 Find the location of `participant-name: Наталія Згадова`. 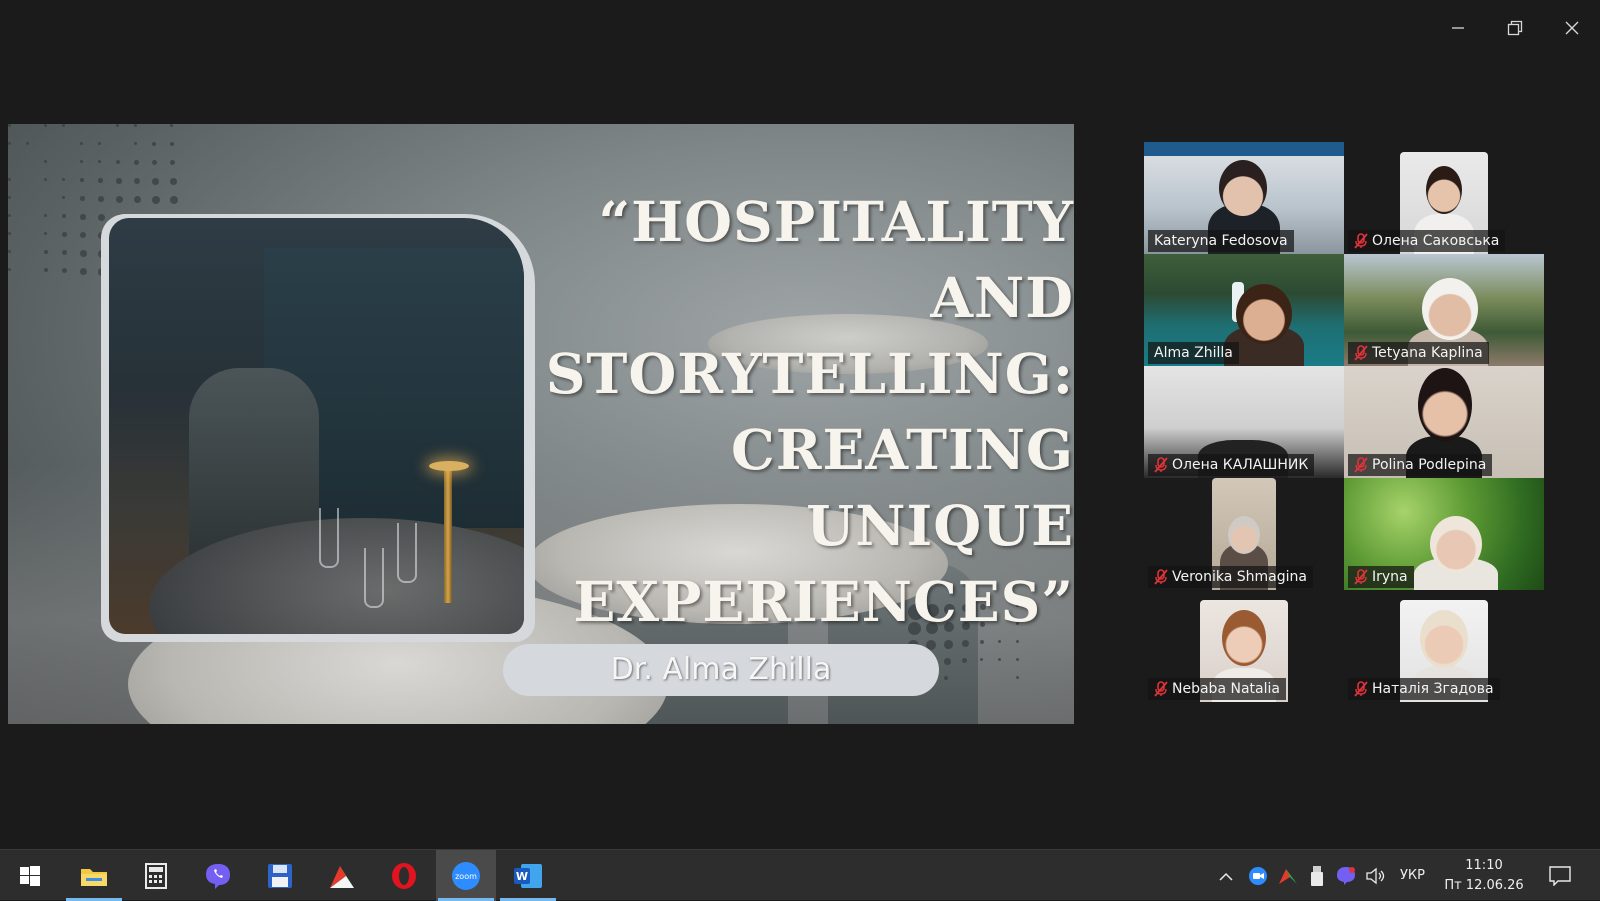

participant-name: Наталія Згадова is located at coordinates (1433, 689).